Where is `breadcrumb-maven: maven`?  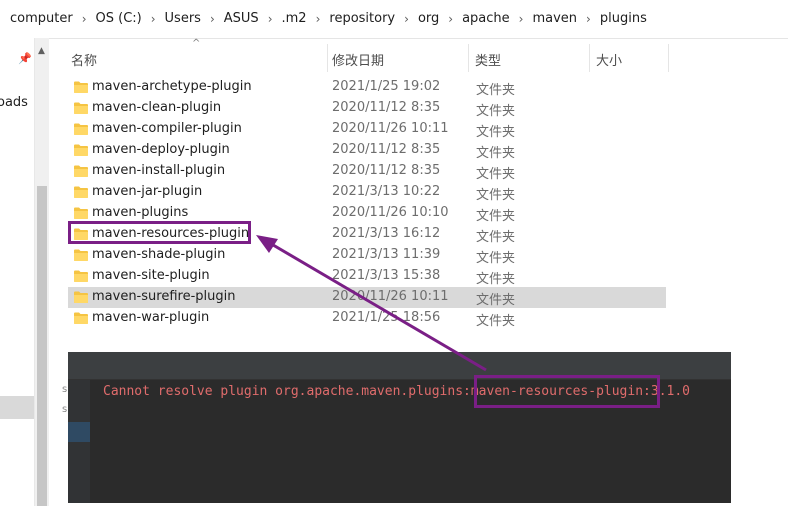 breadcrumb-maven: maven is located at coordinates (554, 18).